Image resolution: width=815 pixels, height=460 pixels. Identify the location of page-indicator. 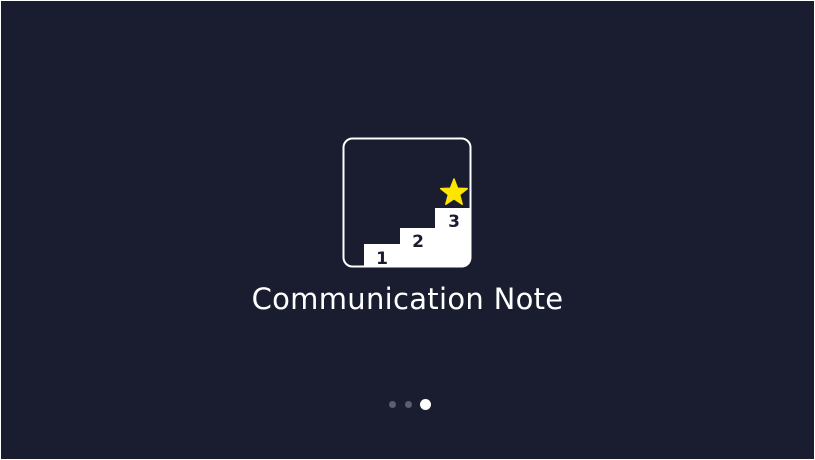
(411, 405).